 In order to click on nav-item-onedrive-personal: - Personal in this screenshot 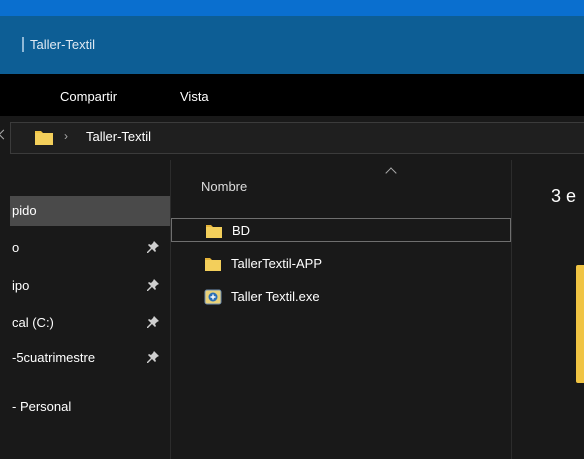, I will do `click(90, 407)`.